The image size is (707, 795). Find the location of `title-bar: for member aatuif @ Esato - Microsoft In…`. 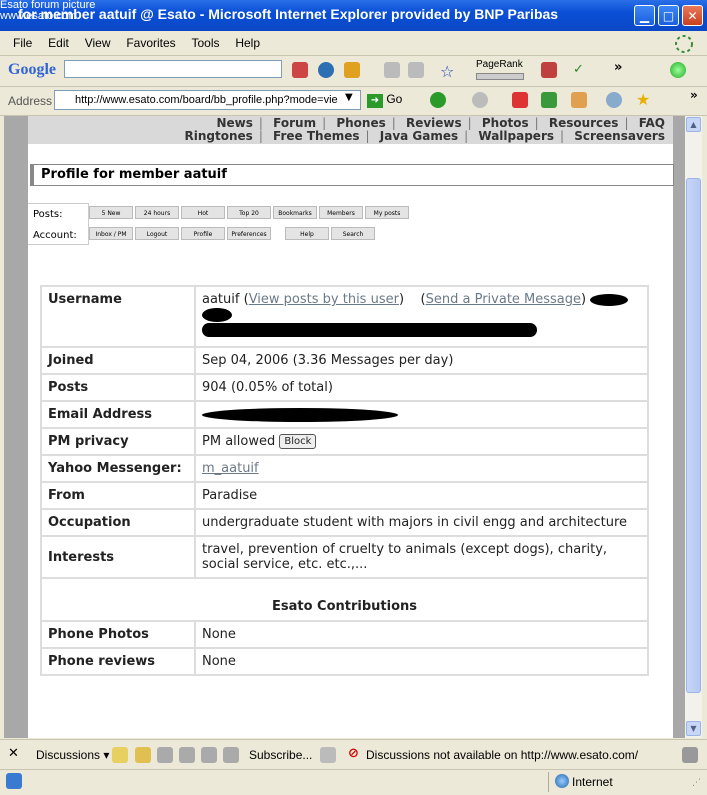

title-bar: for member aatuif @ Esato - Microsoft In… is located at coordinates (353, 15).